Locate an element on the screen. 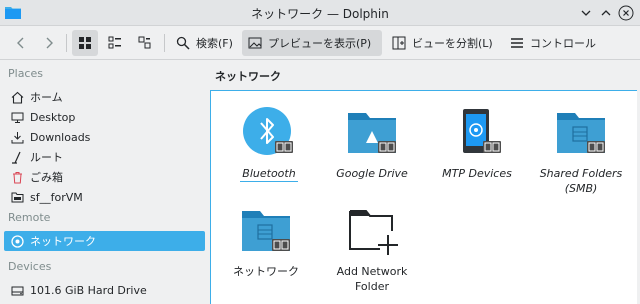 The width and height of the screenshot is (640, 304). network-item-bluetooth: Bluetooth is located at coordinates (269, 142).